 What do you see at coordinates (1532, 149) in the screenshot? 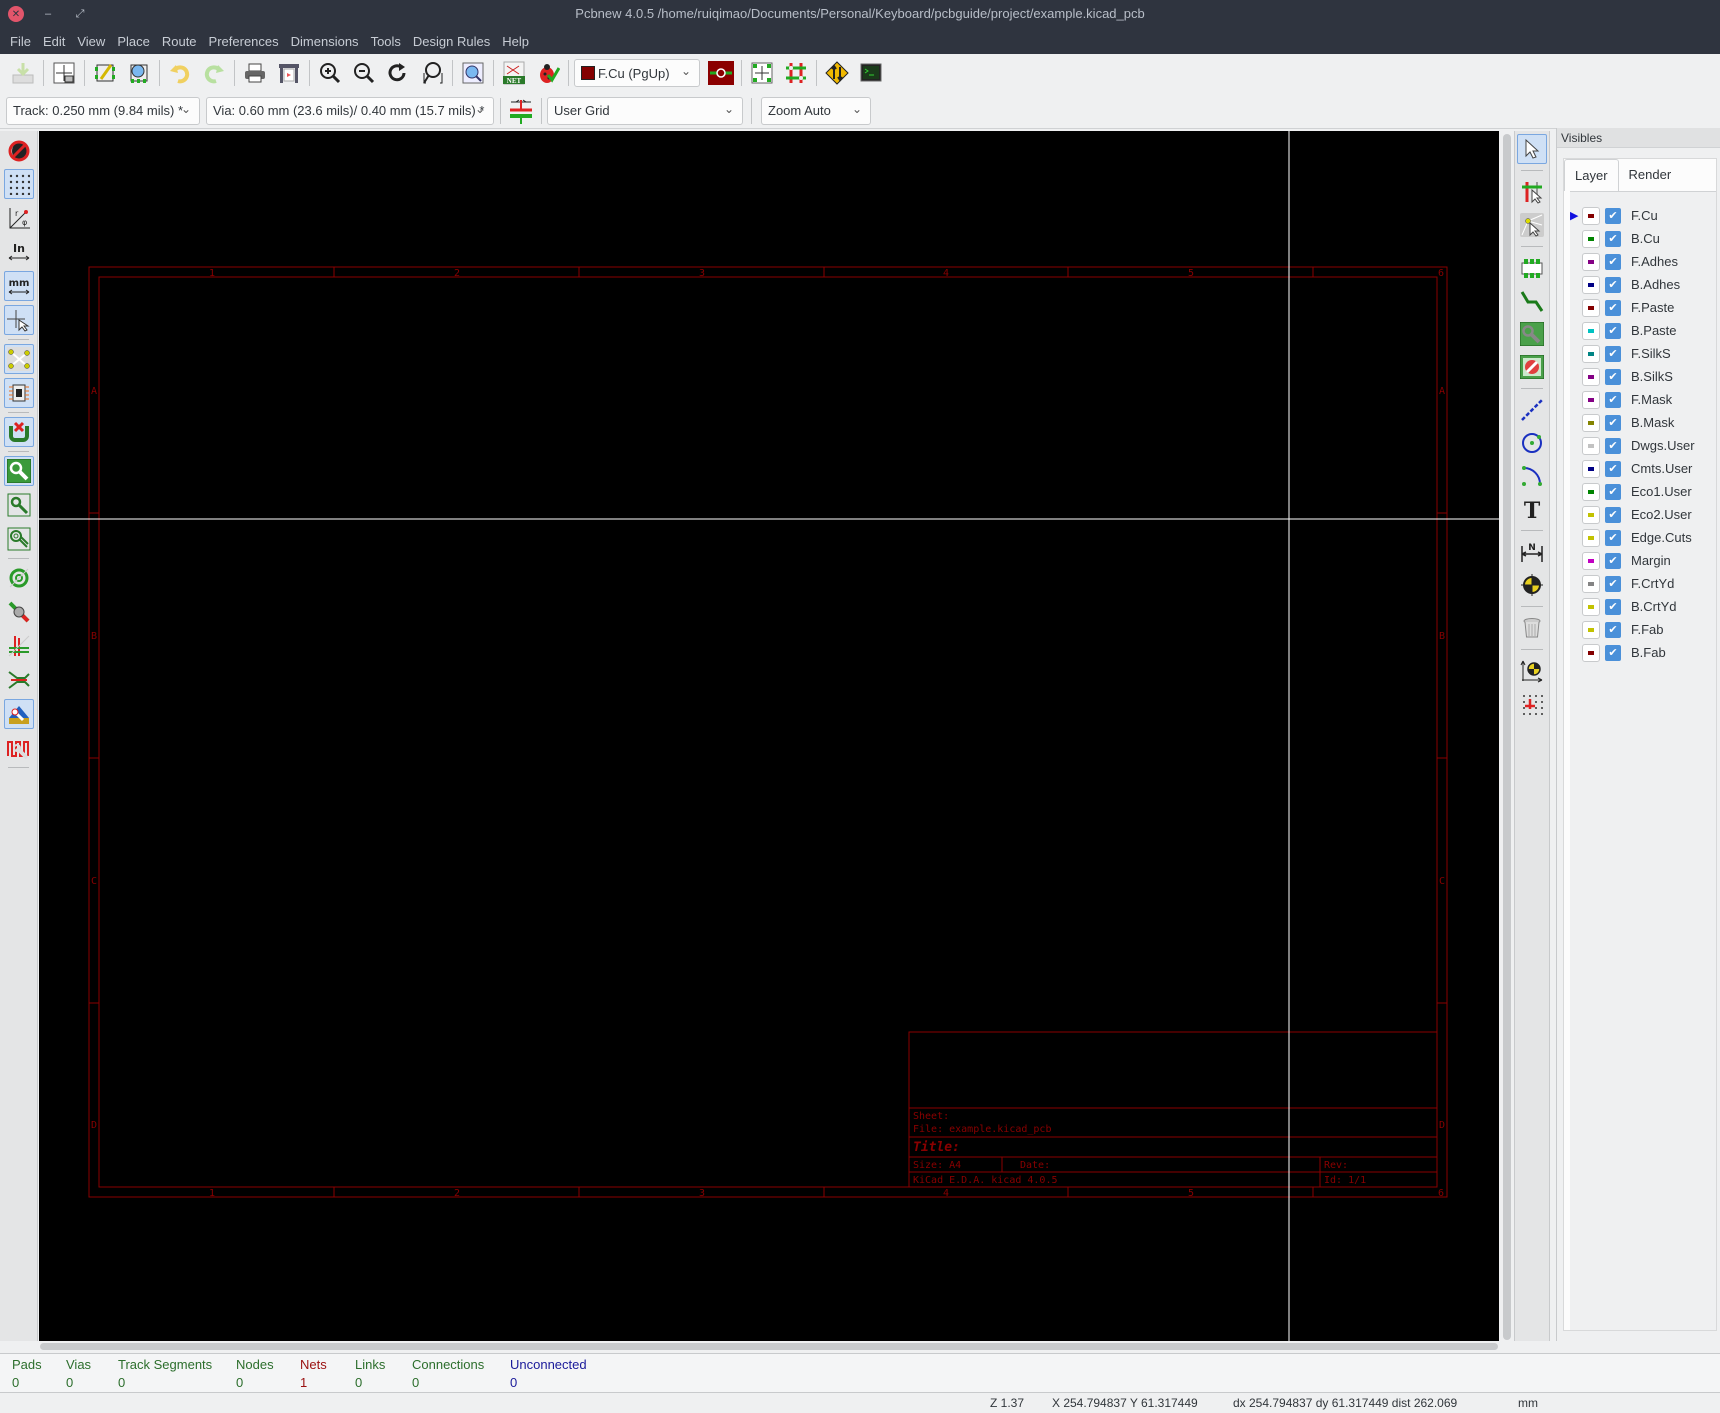
I see `select-tool-button` at bounding box center [1532, 149].